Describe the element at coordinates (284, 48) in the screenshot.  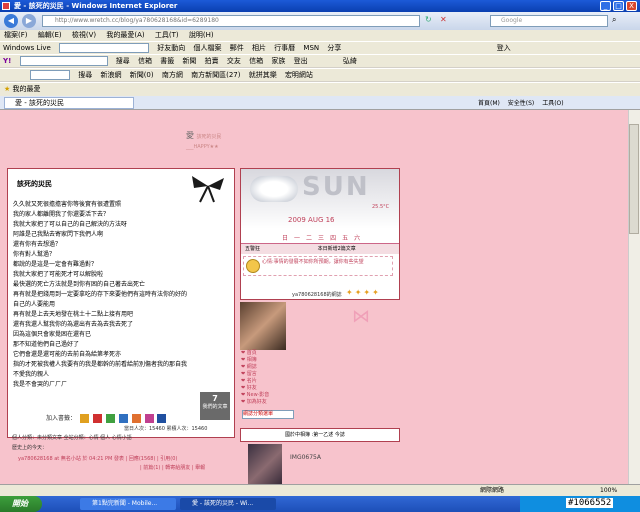
I see `live-item-calendar: 行事曆` at that location.